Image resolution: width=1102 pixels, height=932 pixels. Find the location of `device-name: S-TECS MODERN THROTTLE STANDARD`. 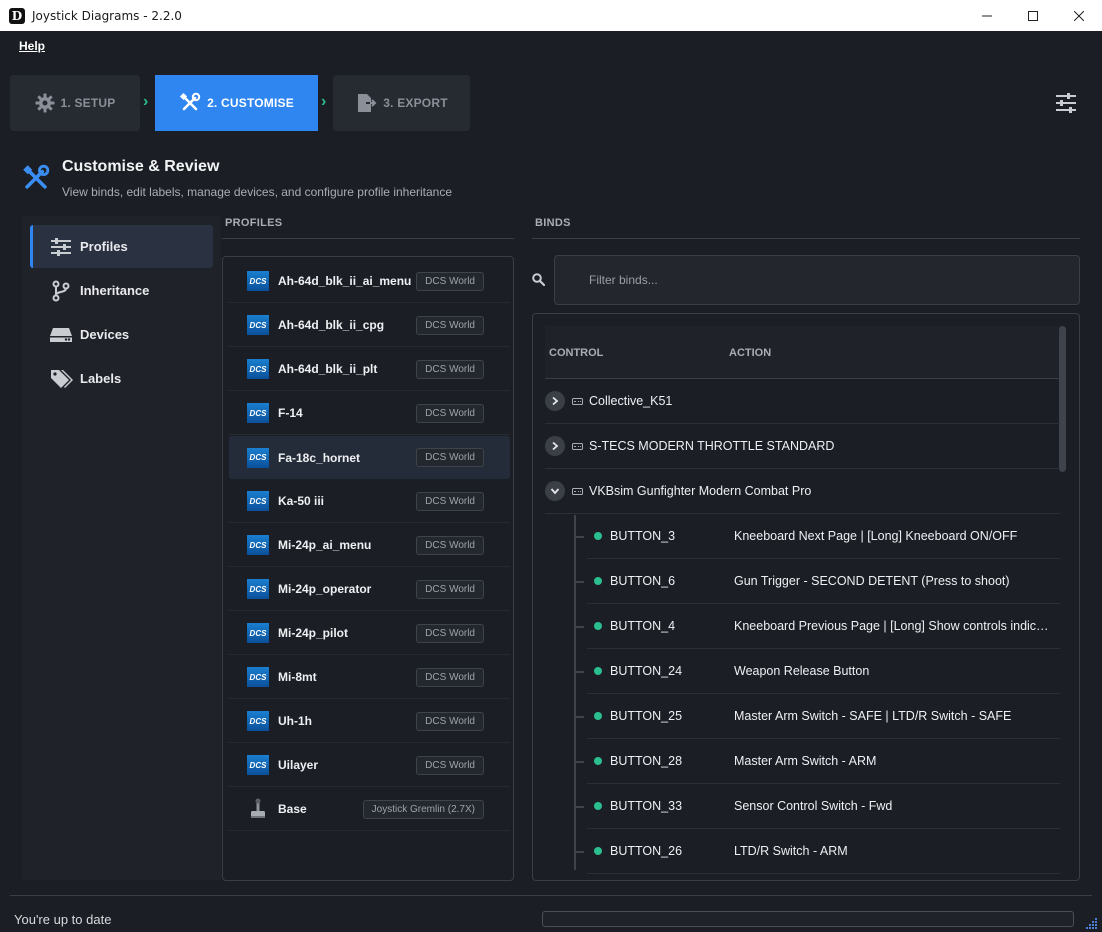

device-name: S-TECS MODERN THROTTLE STANDARD is located at coordinates (712, 446).